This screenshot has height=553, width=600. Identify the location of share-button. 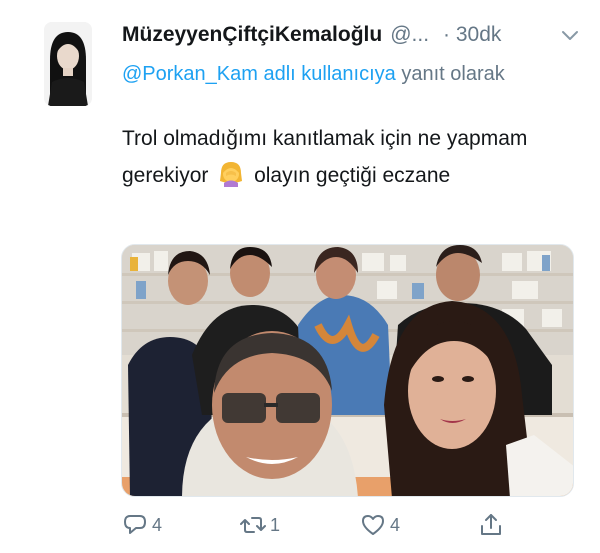
(491, 525).